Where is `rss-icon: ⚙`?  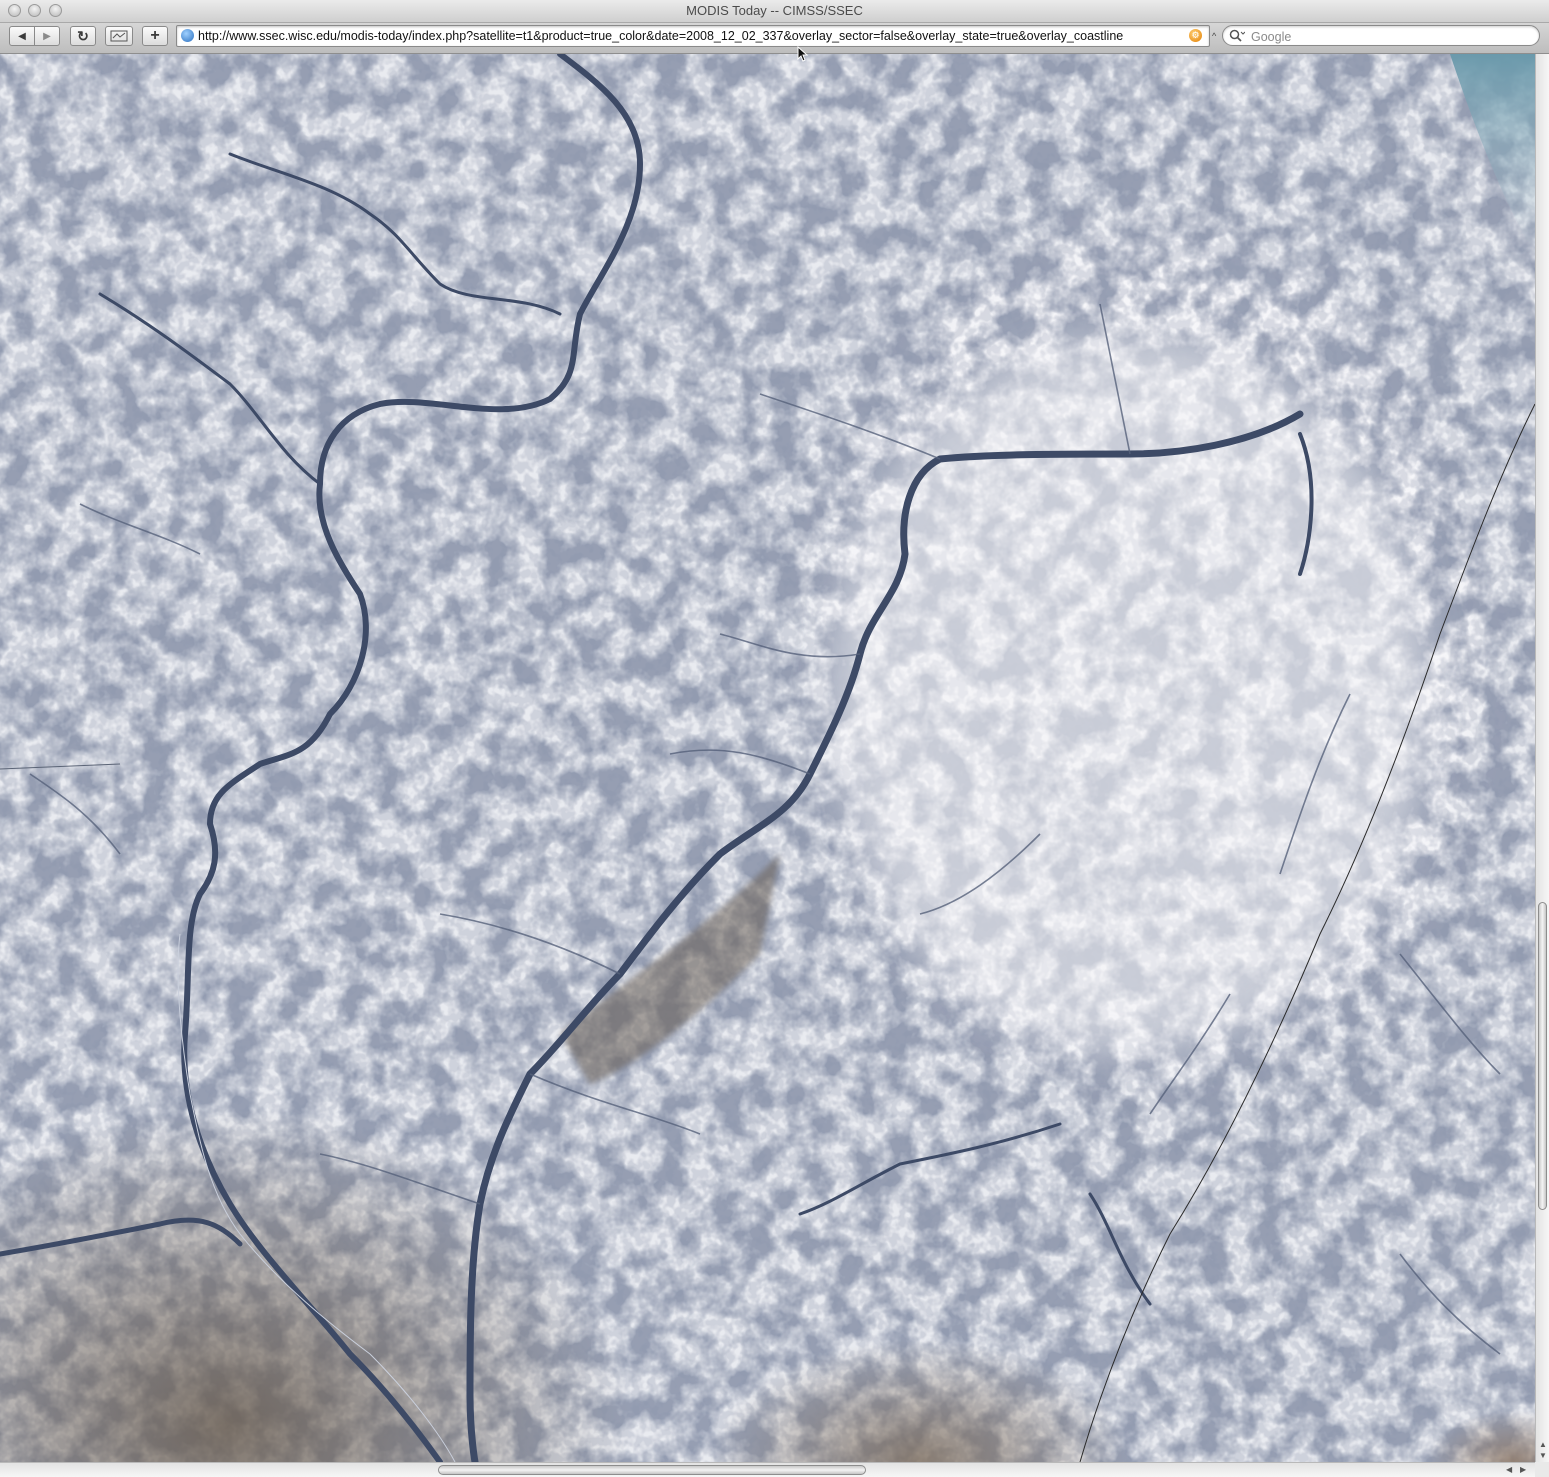 rss-icon: ⚙ is located at coordinates (1195, 35).